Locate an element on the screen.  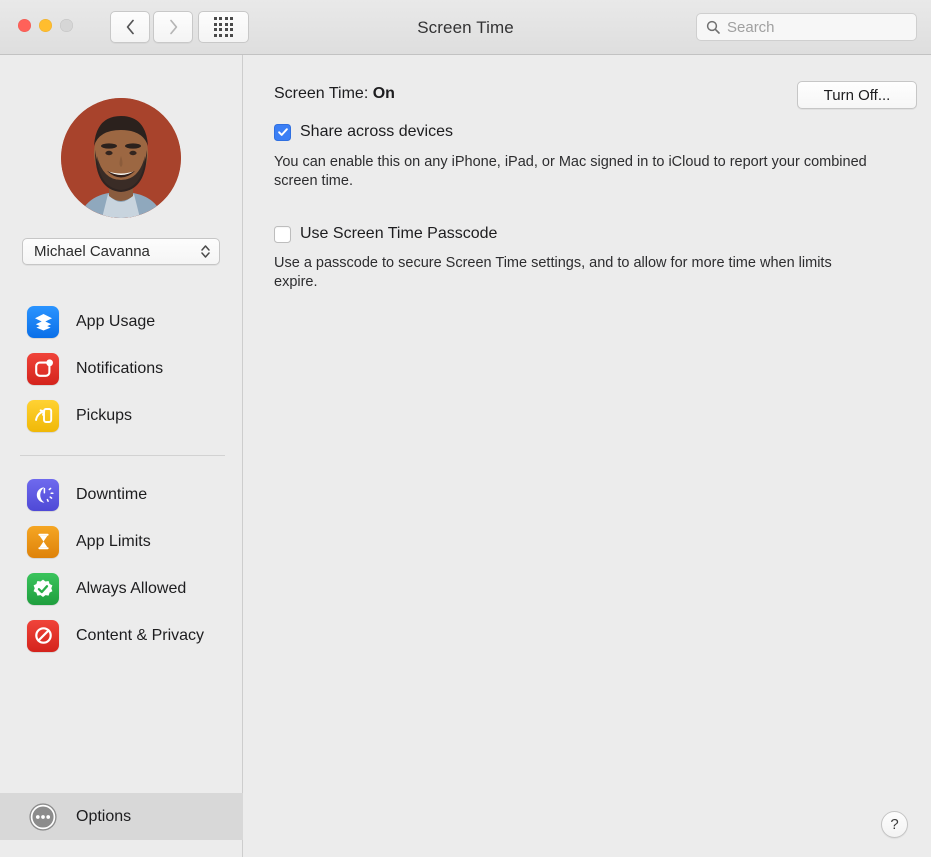
sidebar-item-downtime: Downtime is located at coordinates (121, 494).